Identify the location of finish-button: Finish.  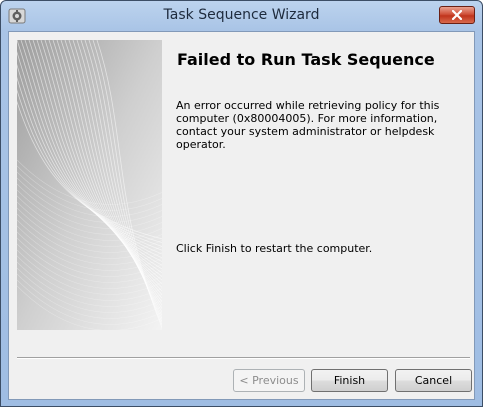
(349, 380).